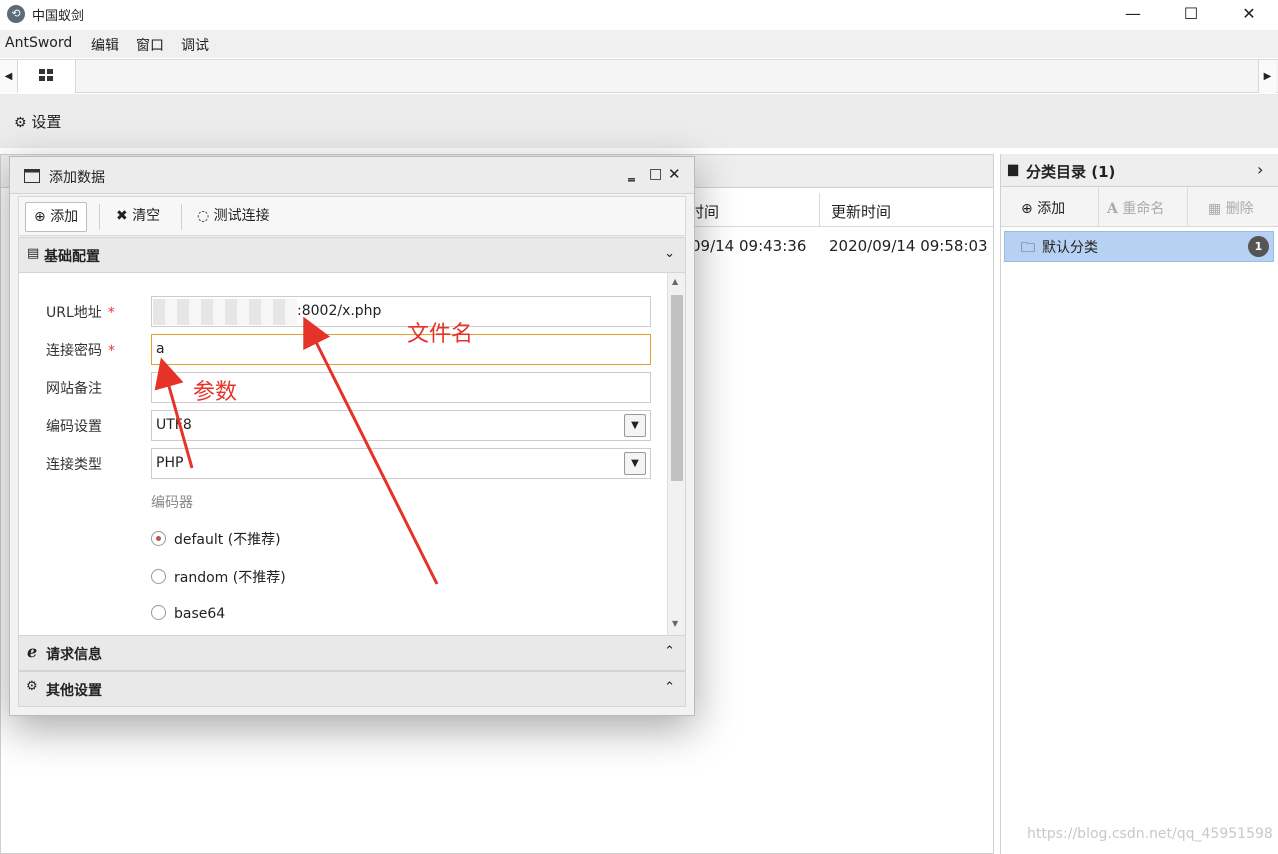  What do you see at coordinates (440, 334) in the screenshot?
I see `annotation-filename: 文件名` at bounding box center [440, 334].